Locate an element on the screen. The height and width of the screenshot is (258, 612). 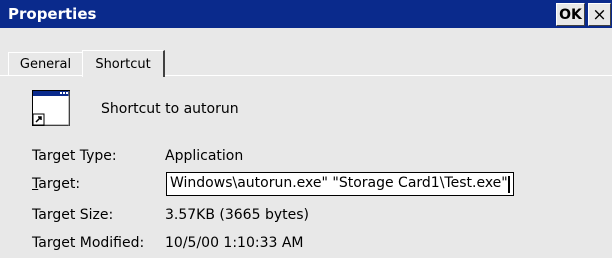
target-modified-value: 10/5/00 1:10:33 AM is located at coordinates (234, 243).